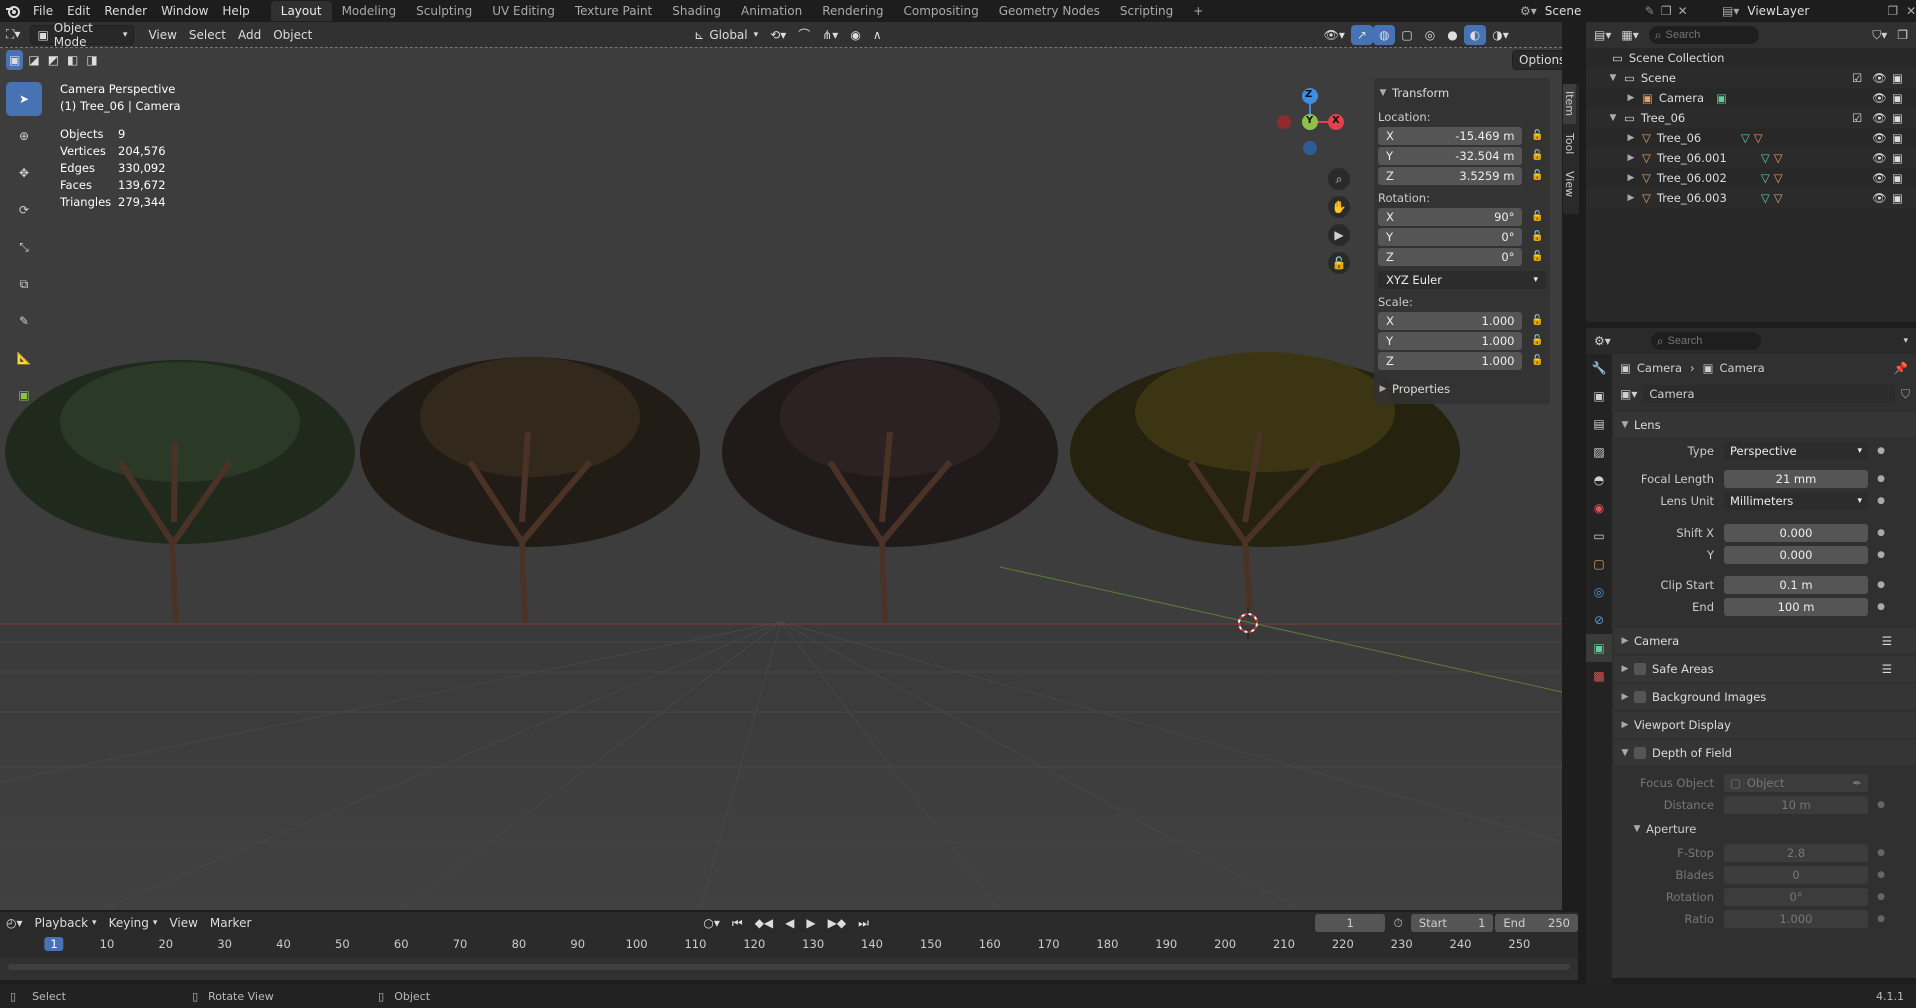 This screenshot has width=1916, height=1008. Describe the element at coordinates (1462, 93) in the screenshot. I see `transform-header: ▼ Transform` at that location.